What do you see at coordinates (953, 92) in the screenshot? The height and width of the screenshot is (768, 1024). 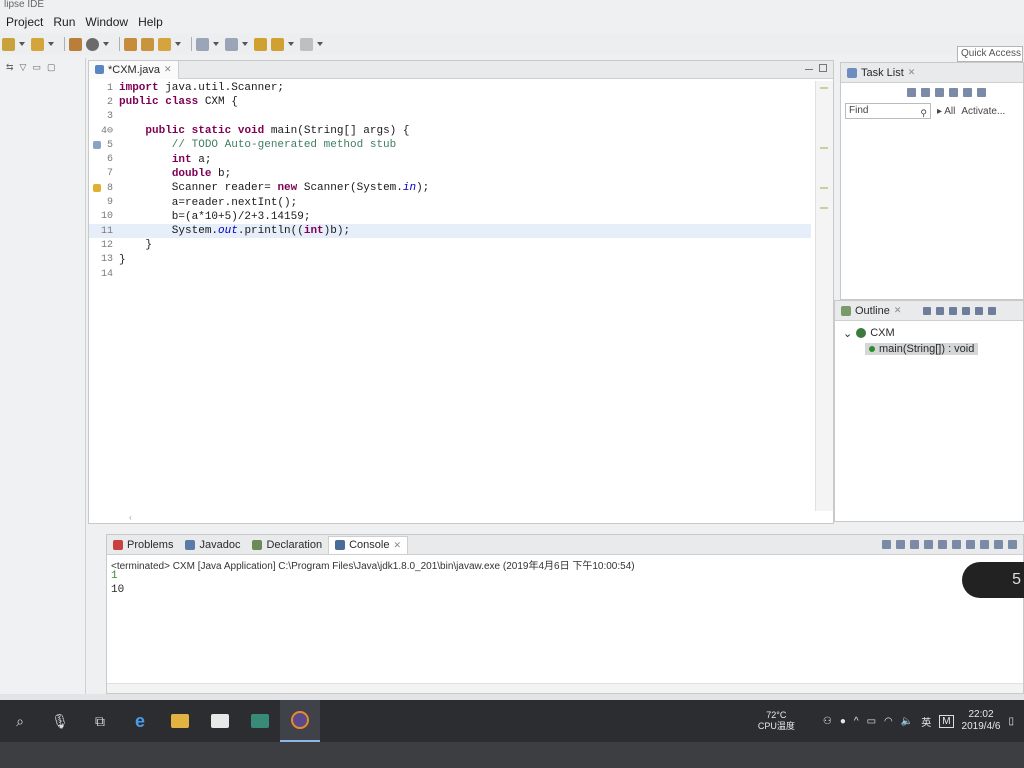 I see `focus-icon` at bounding box center [953, 92].